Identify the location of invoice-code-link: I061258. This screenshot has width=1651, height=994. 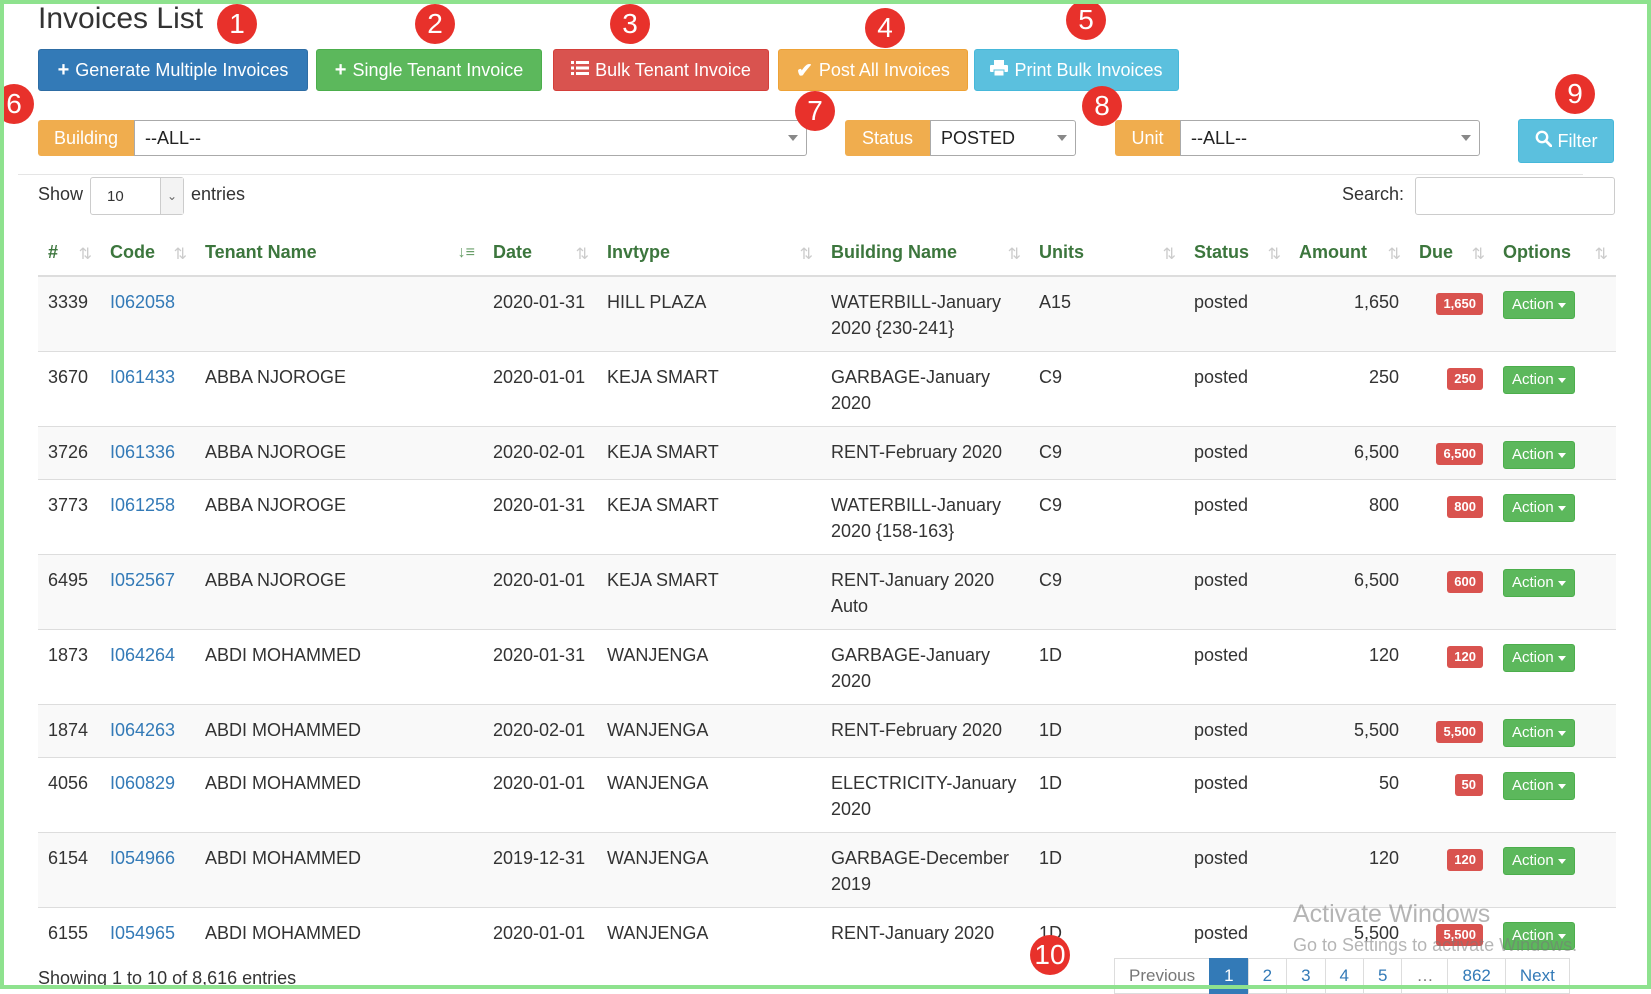
(142, 505).